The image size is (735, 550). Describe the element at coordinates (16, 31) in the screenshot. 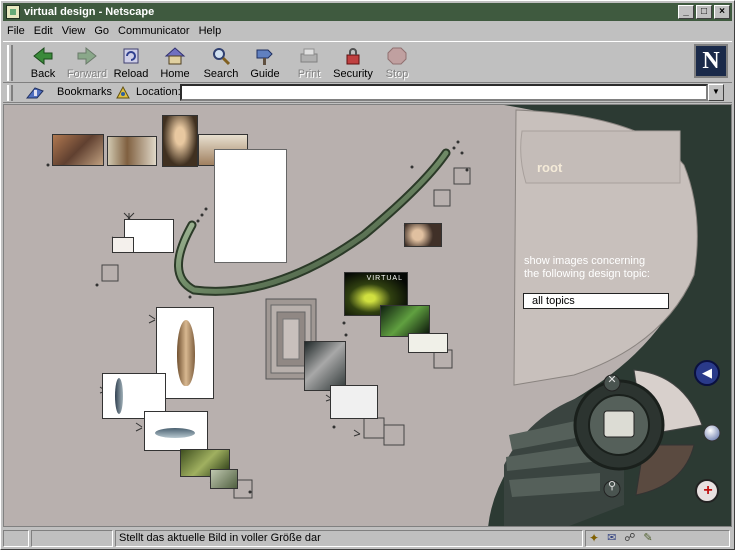

I see `menu-file: File` at that location.